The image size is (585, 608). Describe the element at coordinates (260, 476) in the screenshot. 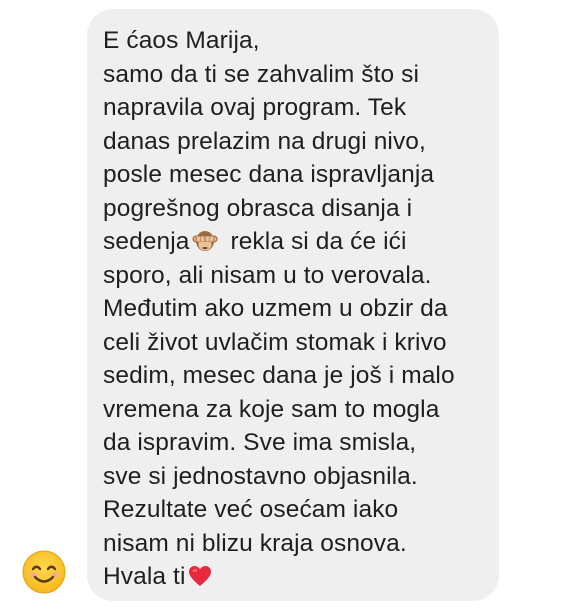

I see `message-line: sve si jednostavno objasnila.` at that location.